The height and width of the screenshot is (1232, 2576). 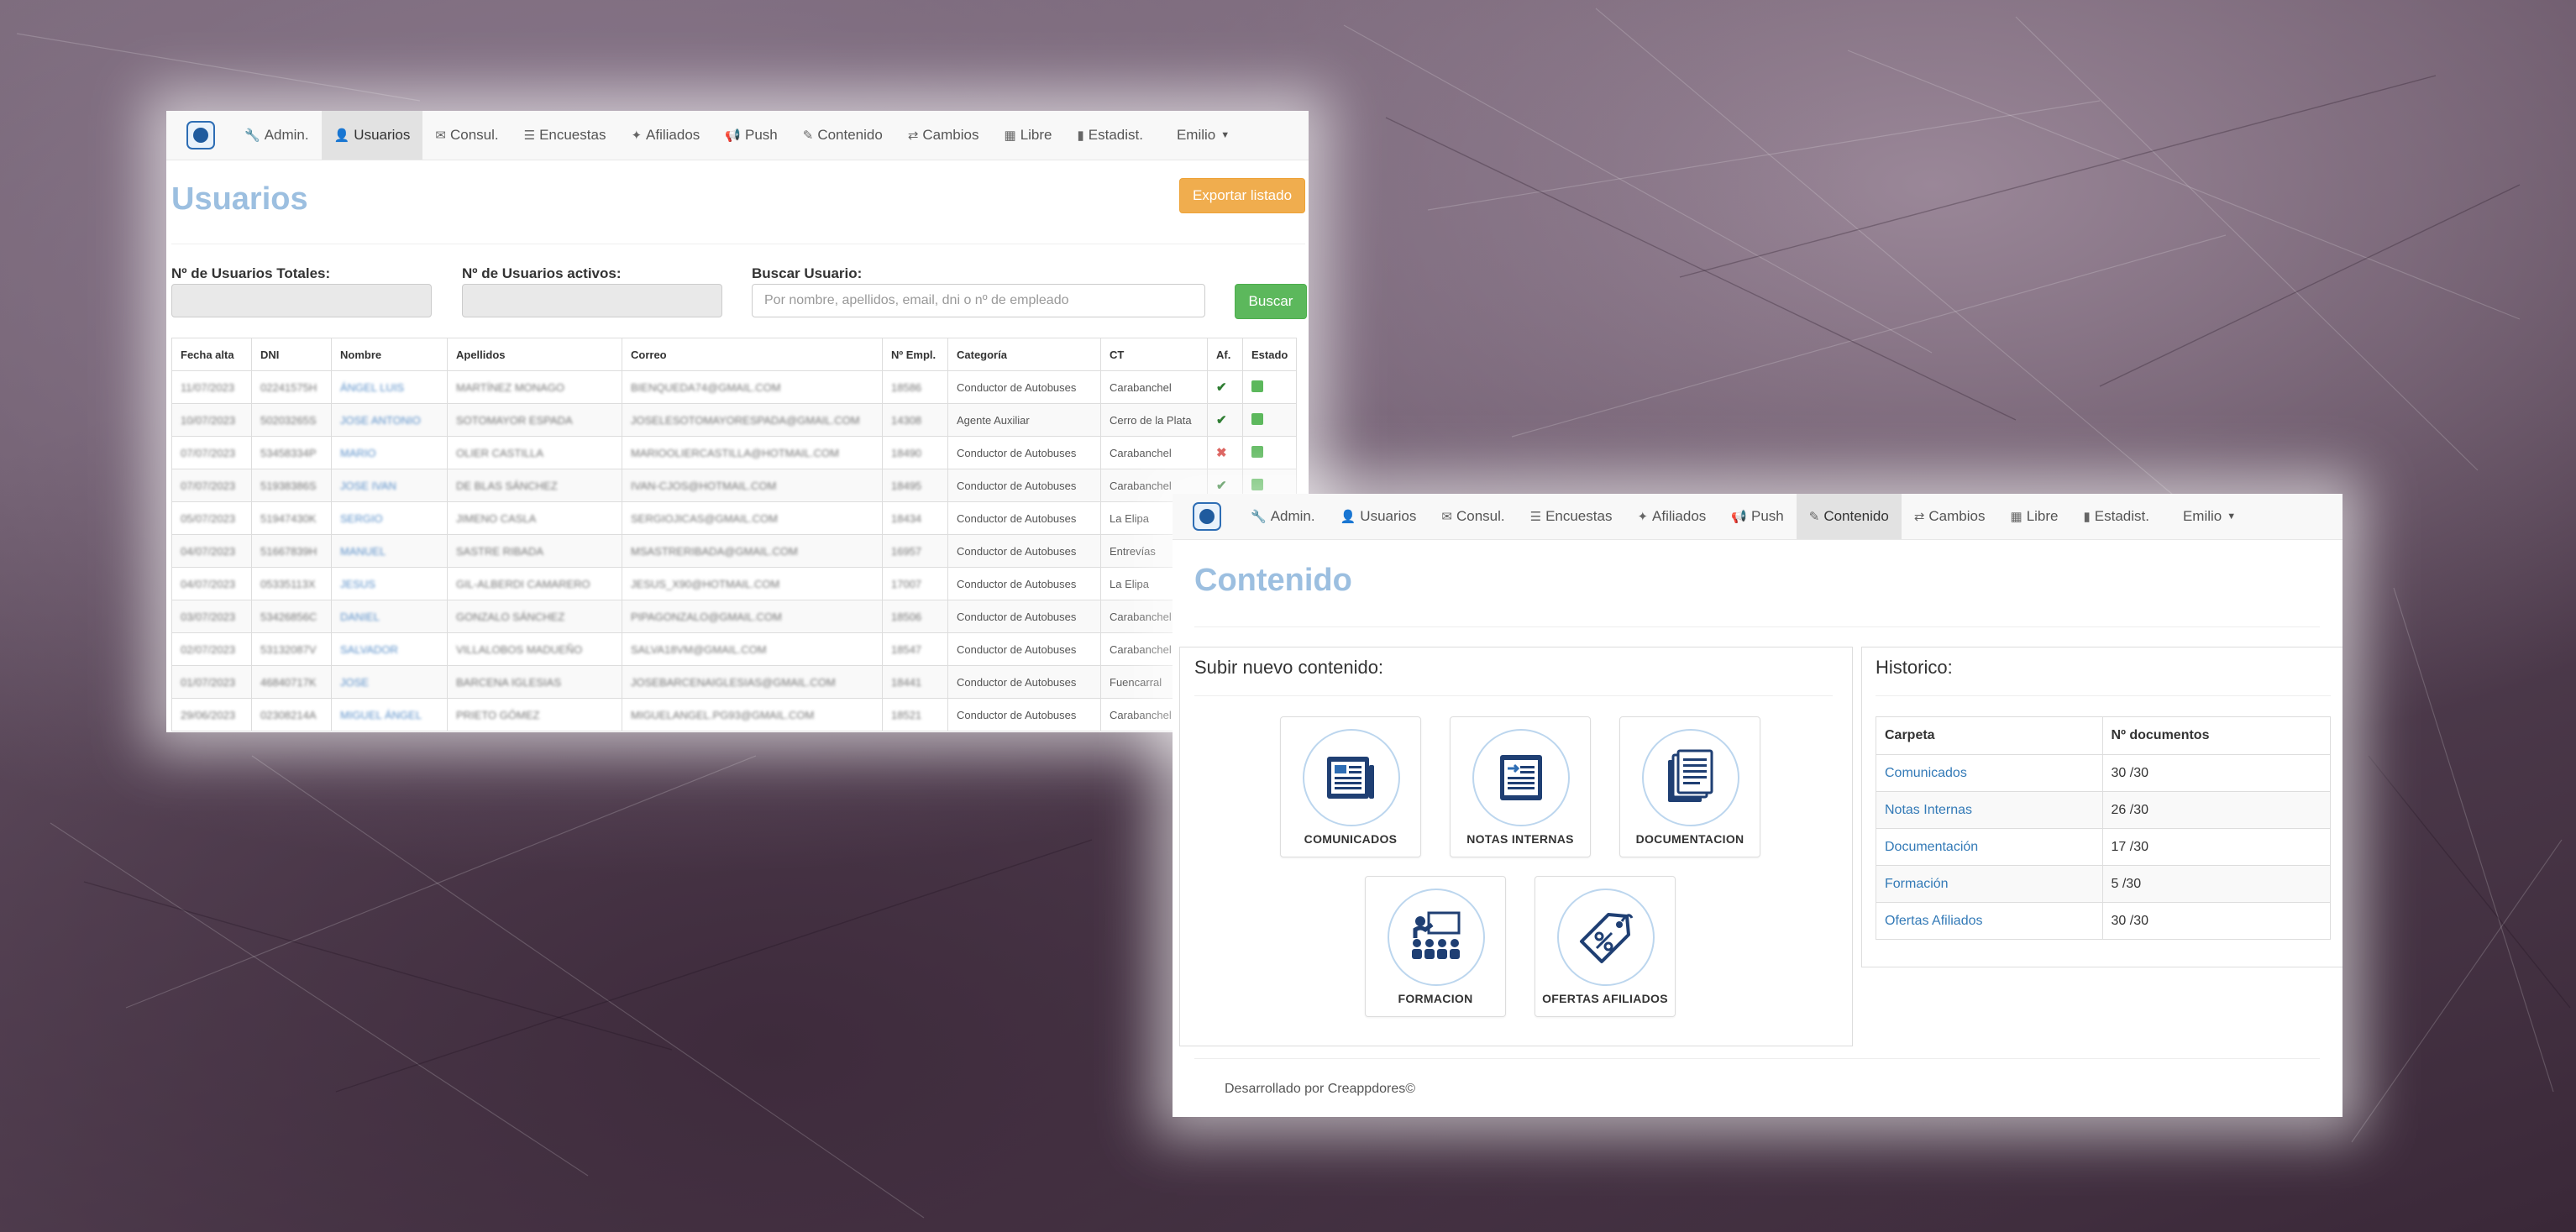 I want to click on doc-count: 26 /30, so click(x=2216, y=810).